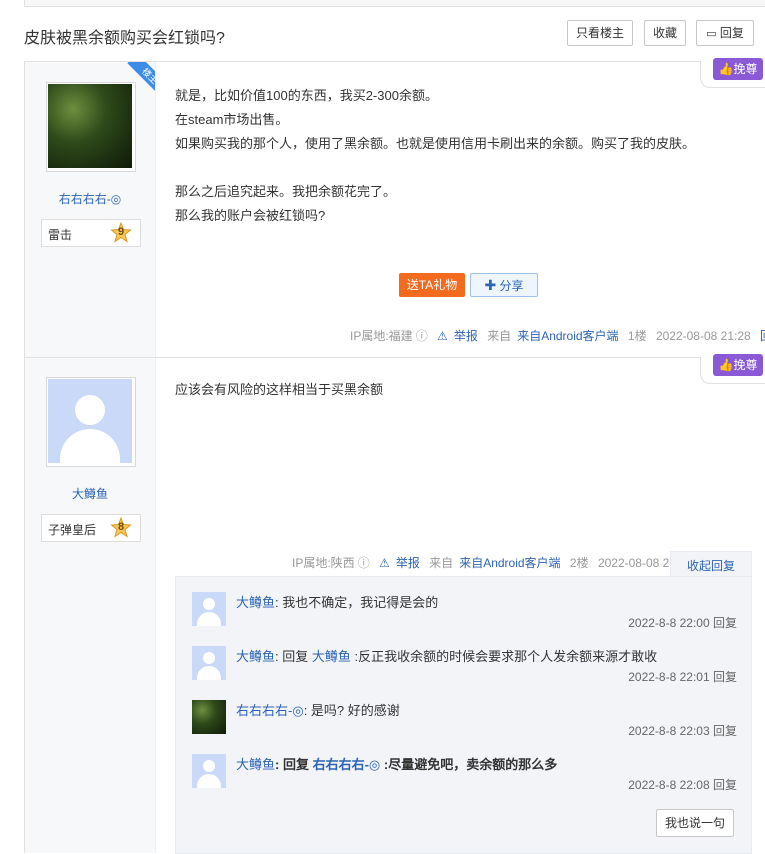 This screenshot has height=854, width=765. What do you see at coordinates (637, 336) in the screenshot?
I see `floor-number: 1楼` at bounding box center [637, 336].